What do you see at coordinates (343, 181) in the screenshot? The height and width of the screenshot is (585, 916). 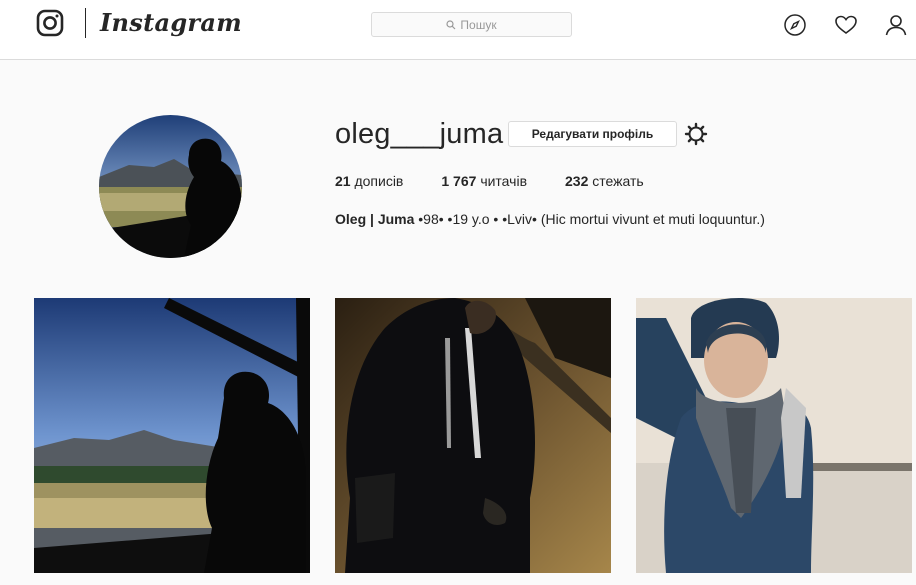 I see `posts-count: 21` at bounding box center [343, 181].